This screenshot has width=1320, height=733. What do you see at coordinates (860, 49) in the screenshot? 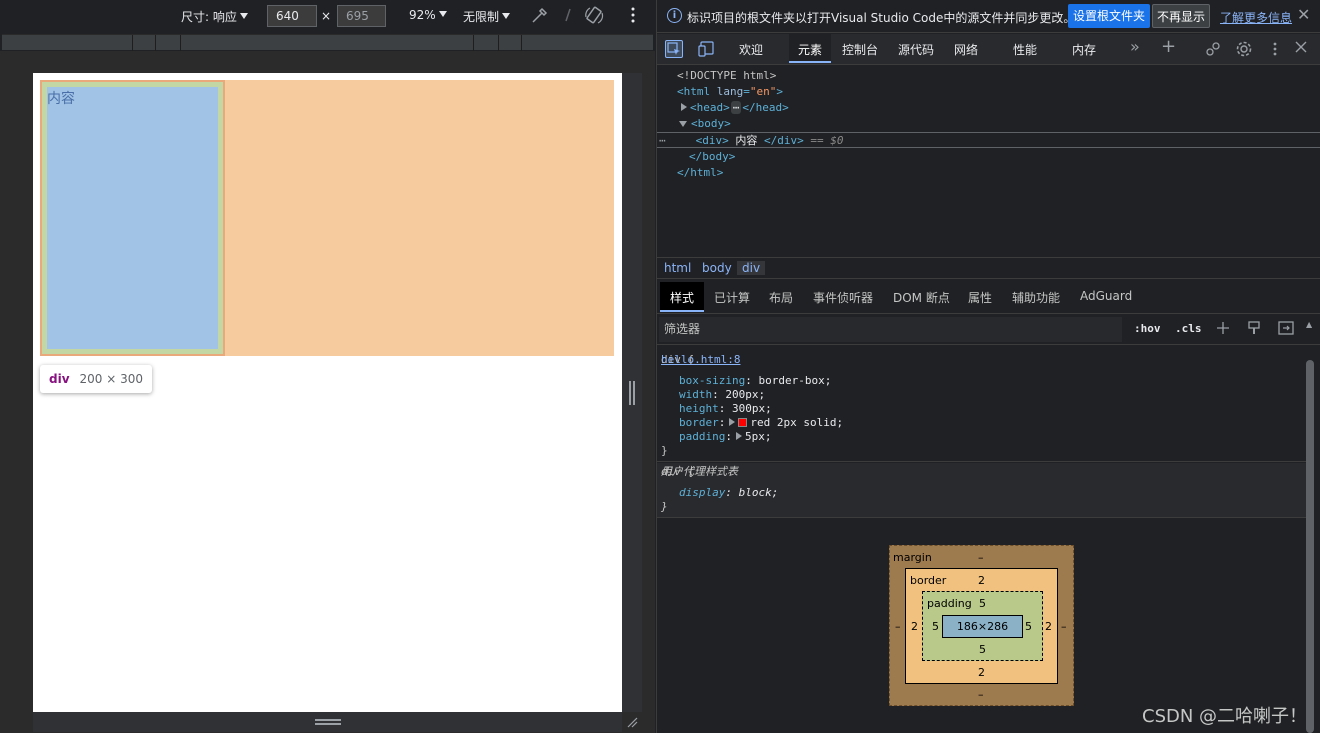
I see `tab-console: 控制台` at bounding box center [860, 49].